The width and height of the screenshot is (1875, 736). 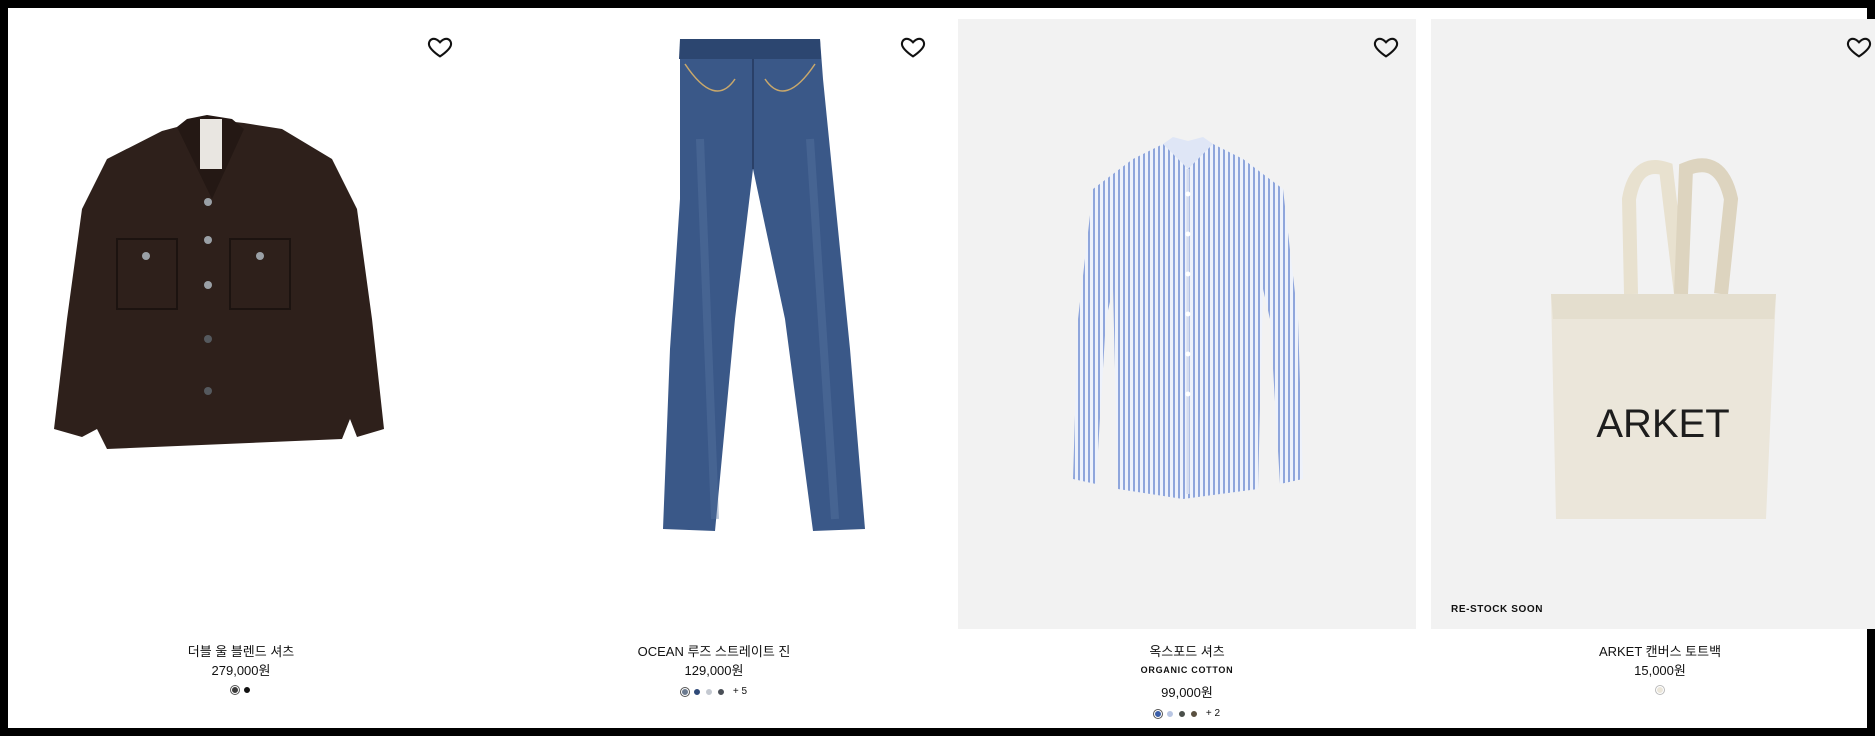 I want to click on product-info: 옥스포드 셔츠 ORGANIC COTTON 99,000원 + 2, so click(x=1187, y=674).